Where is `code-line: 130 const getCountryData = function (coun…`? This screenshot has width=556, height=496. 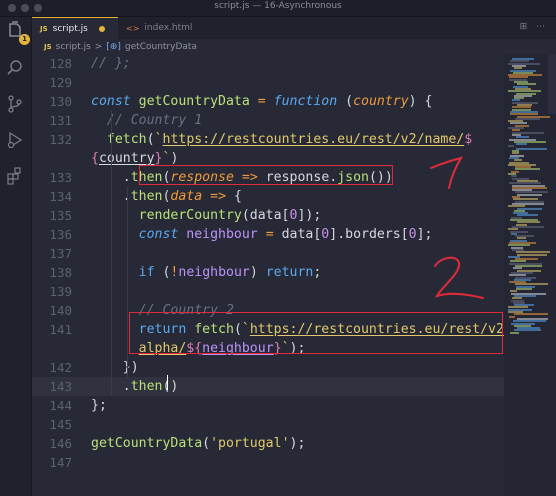 code-line: 130 const getCountryData = function (coun… is located at coordinates (268, 101).